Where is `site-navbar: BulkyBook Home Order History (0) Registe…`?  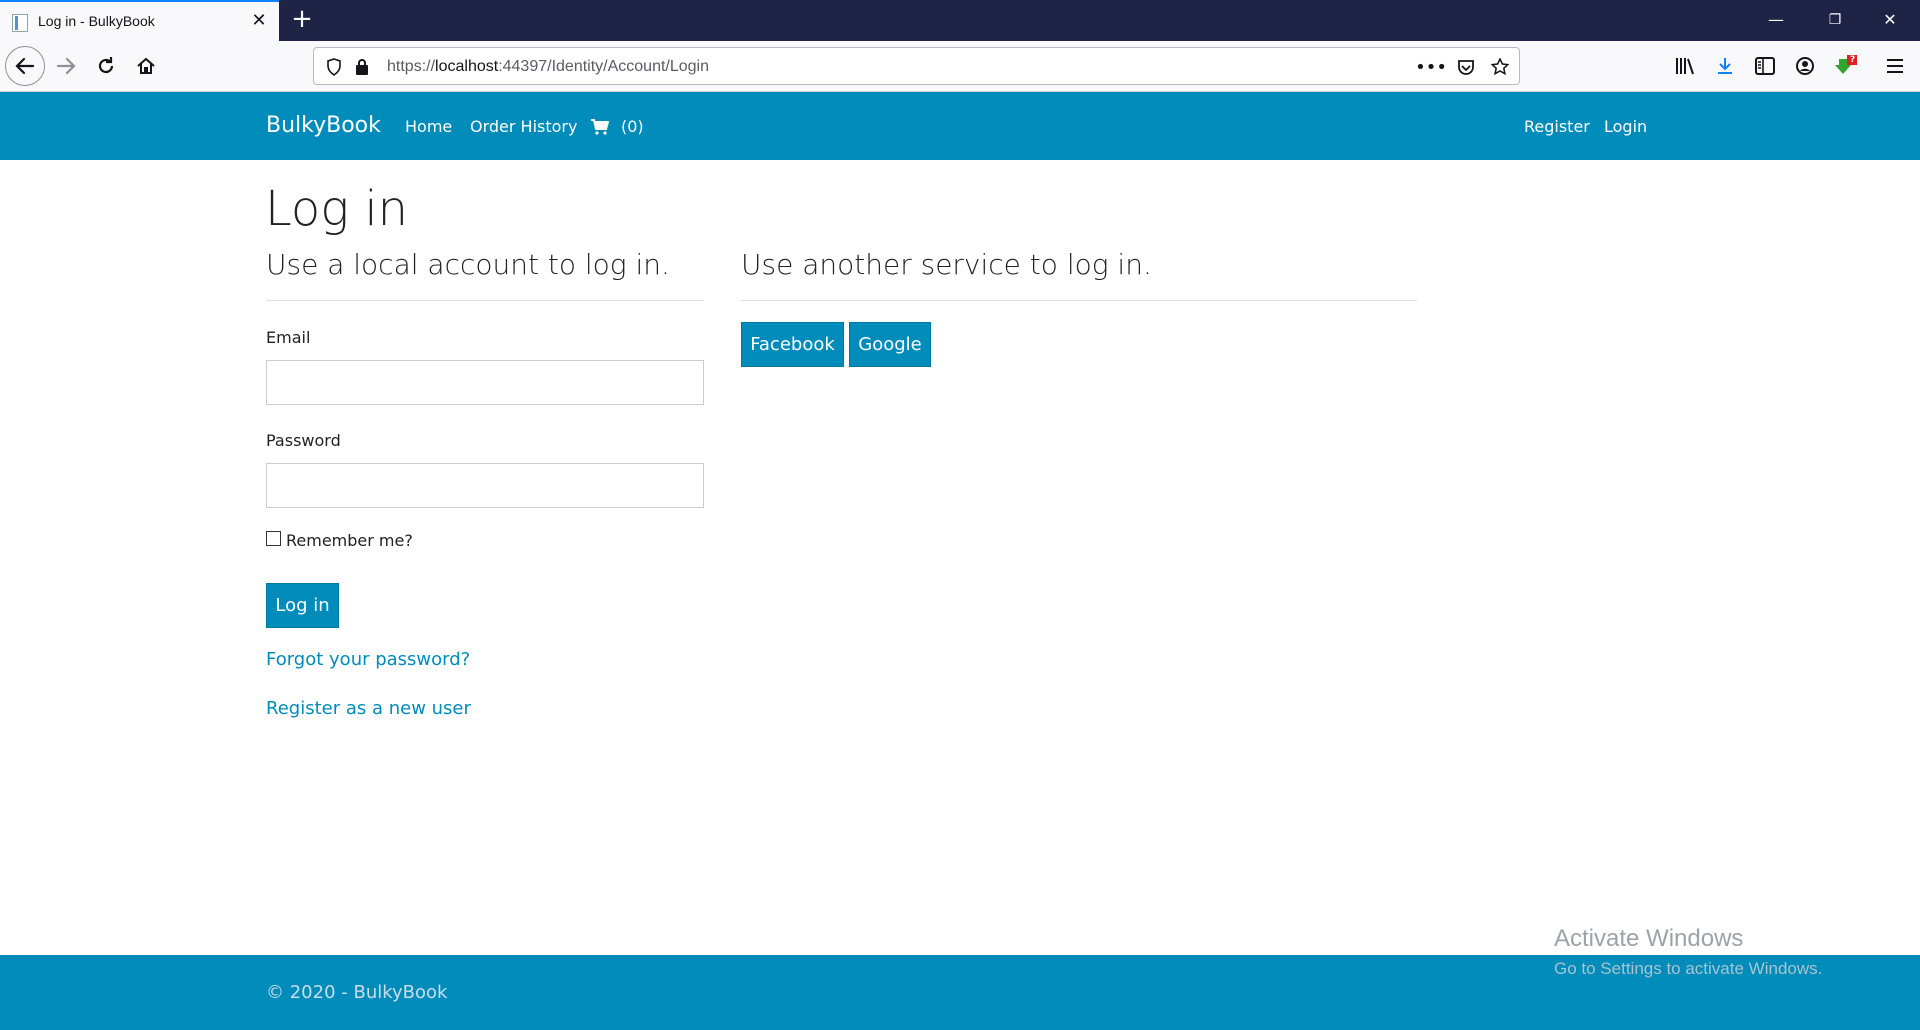 site-navbar: BulkyBook Home Order History (0) Registe… is located at coordinates (960, 126).